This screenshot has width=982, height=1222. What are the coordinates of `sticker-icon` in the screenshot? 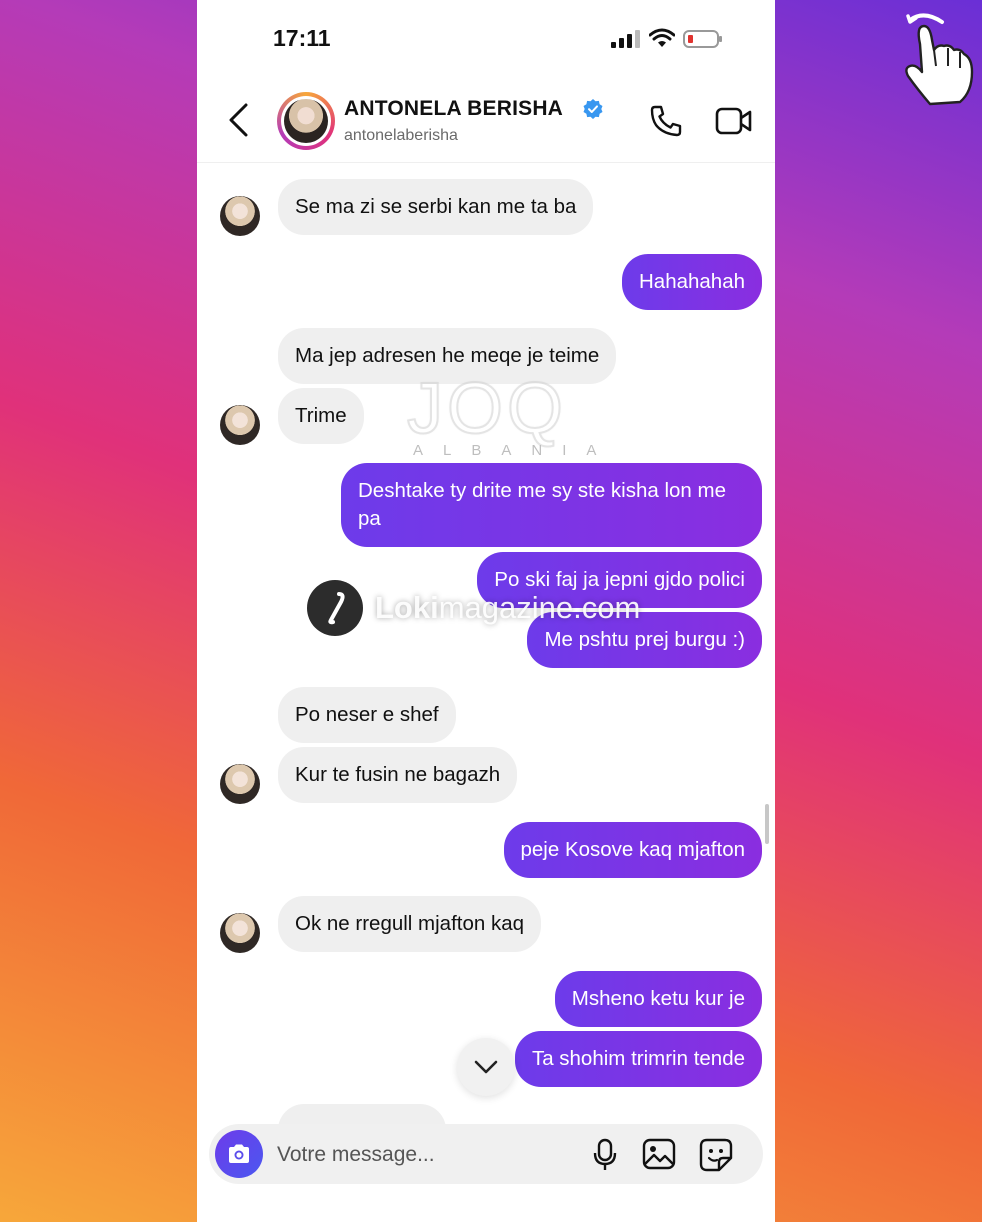 It's located at (716, 1155).